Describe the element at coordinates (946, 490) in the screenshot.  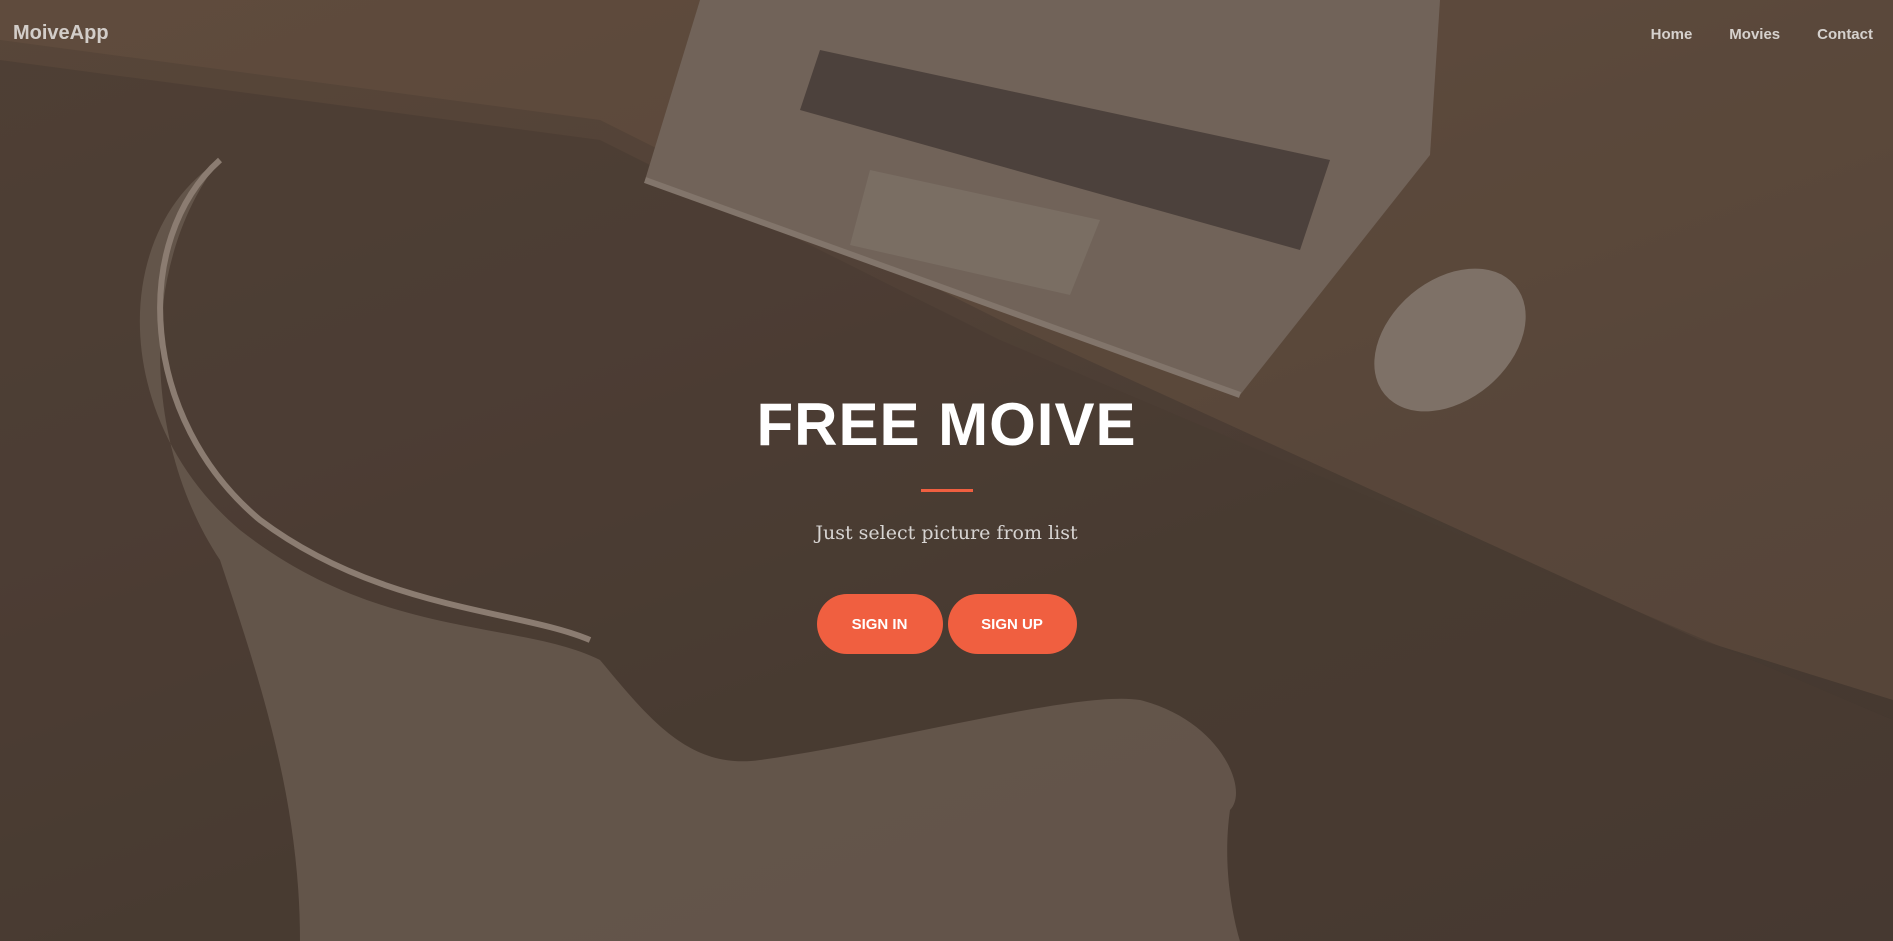
I see `hero-divider` at that location.